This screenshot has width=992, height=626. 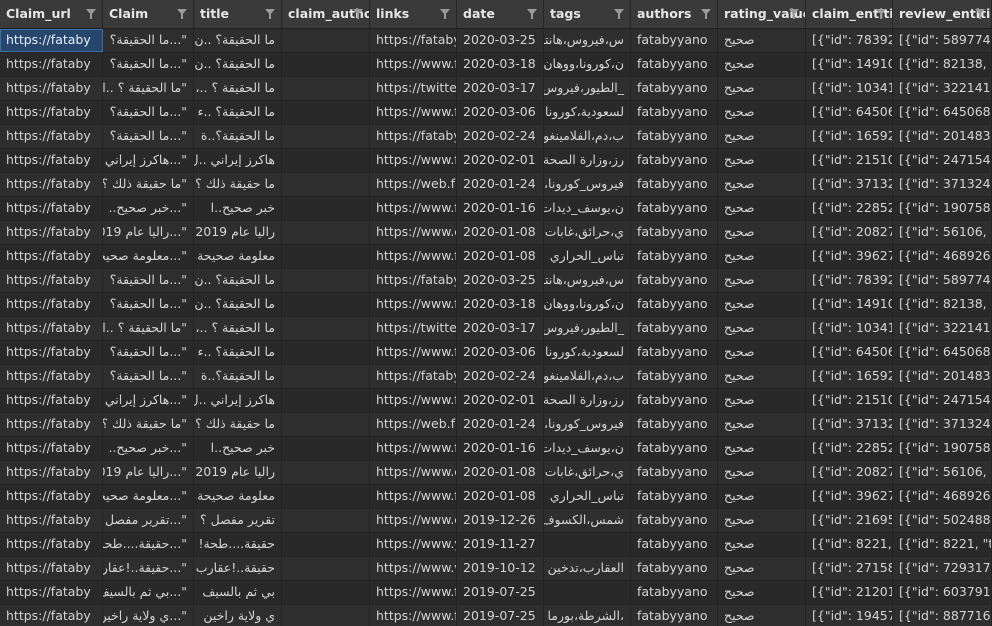 I want to click on cell-review-entities: [{"id": 502488, so click(x=942, y=520).